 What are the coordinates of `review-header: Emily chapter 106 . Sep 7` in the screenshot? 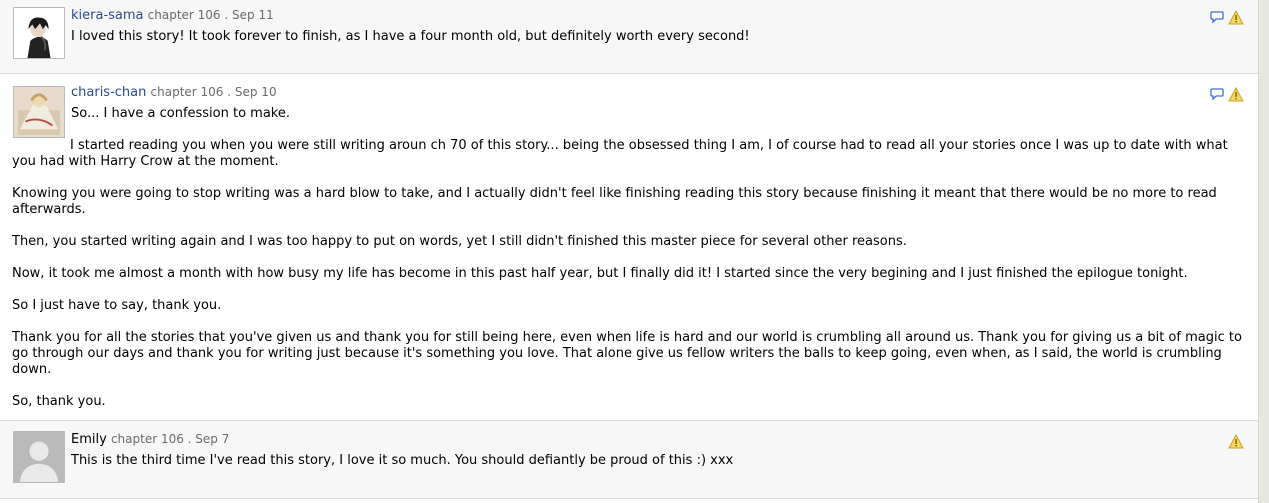 It's located at (150, 439).